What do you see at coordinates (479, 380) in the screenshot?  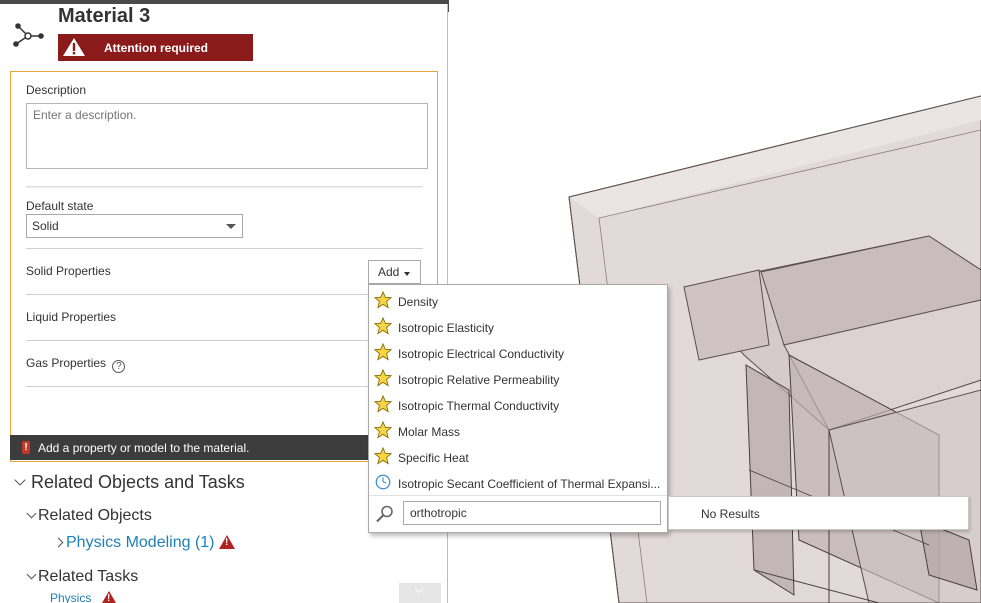 I see `menu-item-label: Isotropic Relative Permeability` at bounding box center [479, 380].